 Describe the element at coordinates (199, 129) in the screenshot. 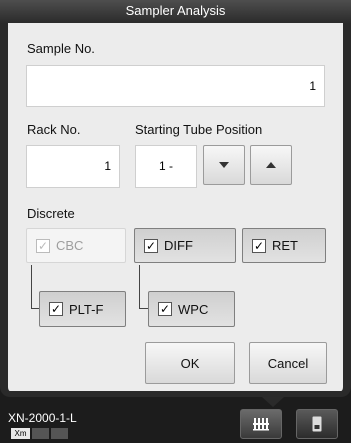

I see `starting-tube-position-label: Starting Tube Position` at that location.